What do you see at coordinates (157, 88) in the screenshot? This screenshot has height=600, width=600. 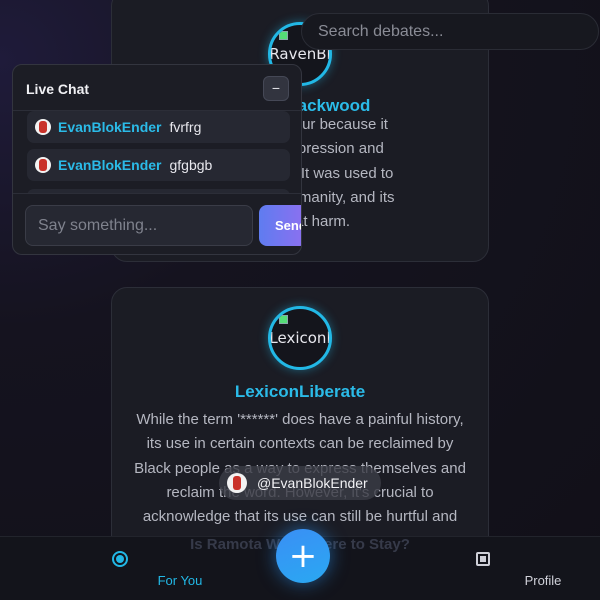 I see `chat-header: Live Chat −` at bounding box center [157, 88].